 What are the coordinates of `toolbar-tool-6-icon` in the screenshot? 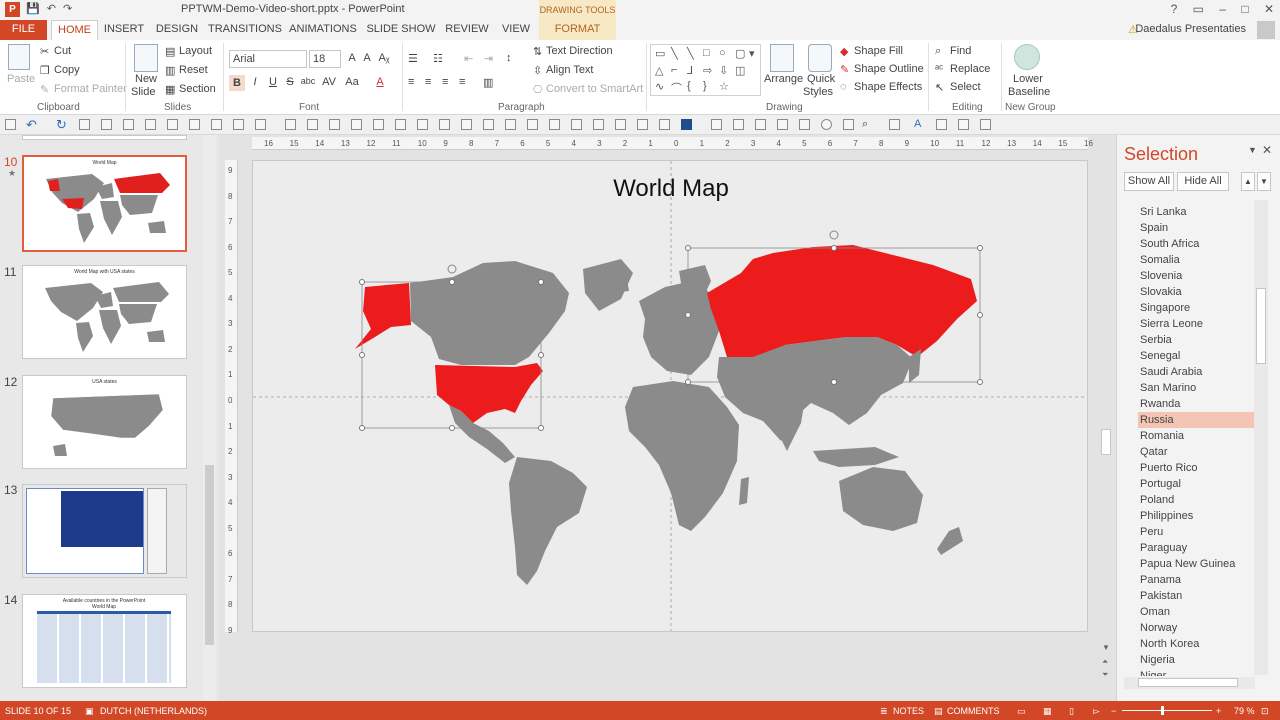 It's located at (194, 124).